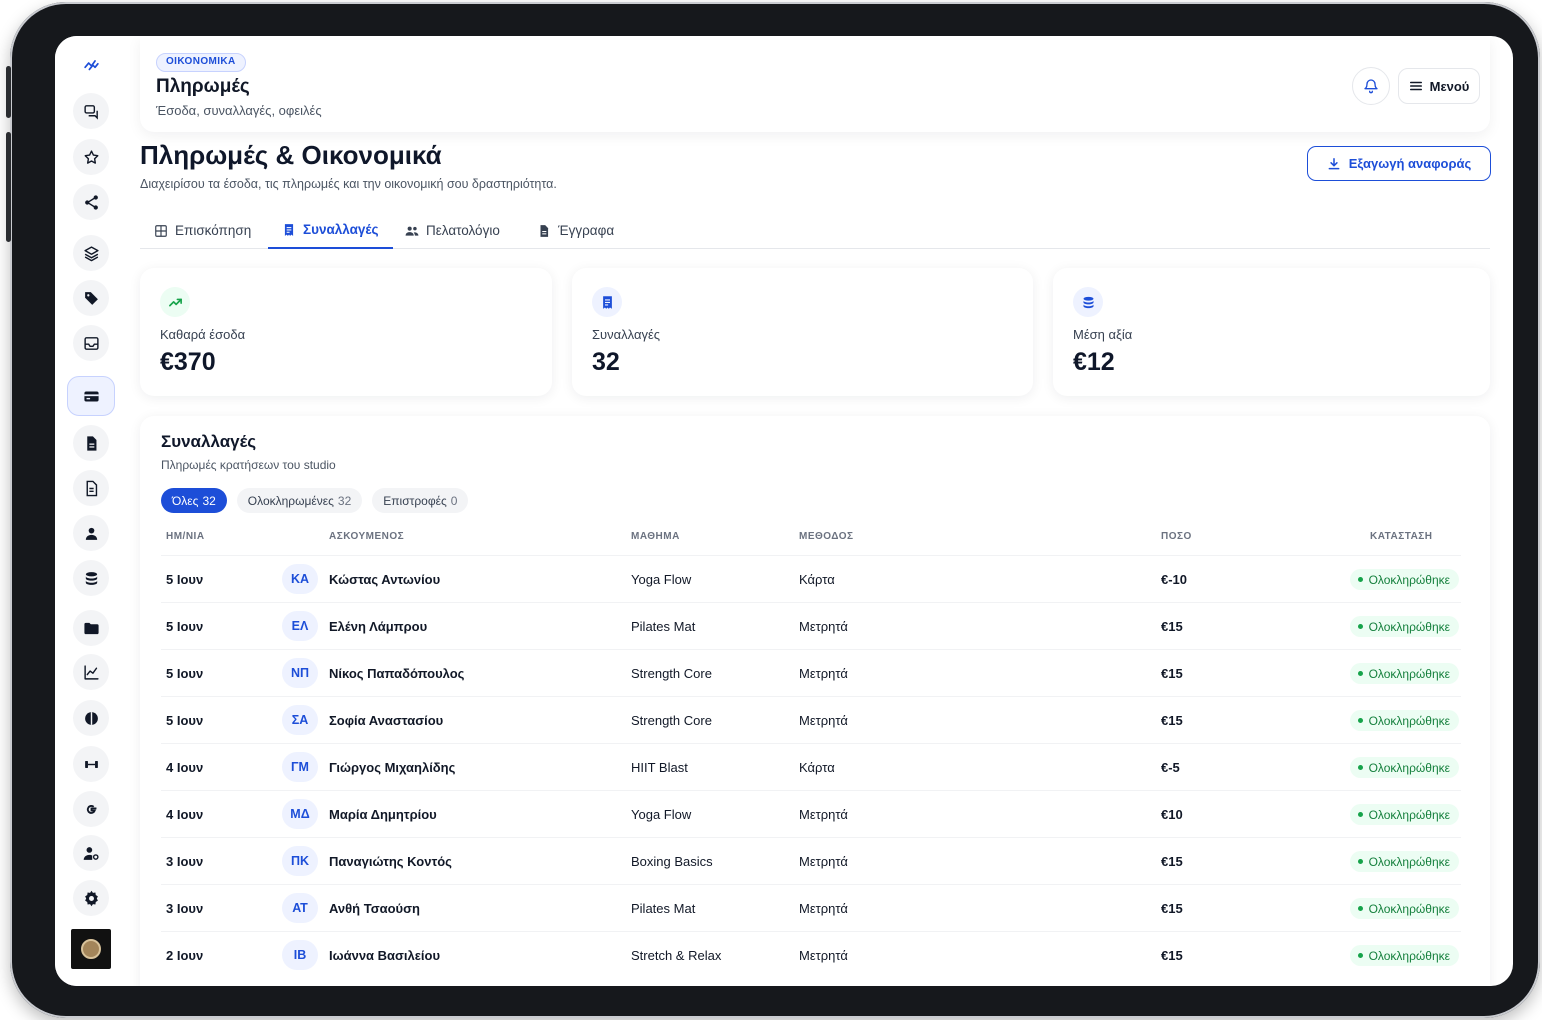  I want to click on class-name: Pilates Mat, so click(663, 626).